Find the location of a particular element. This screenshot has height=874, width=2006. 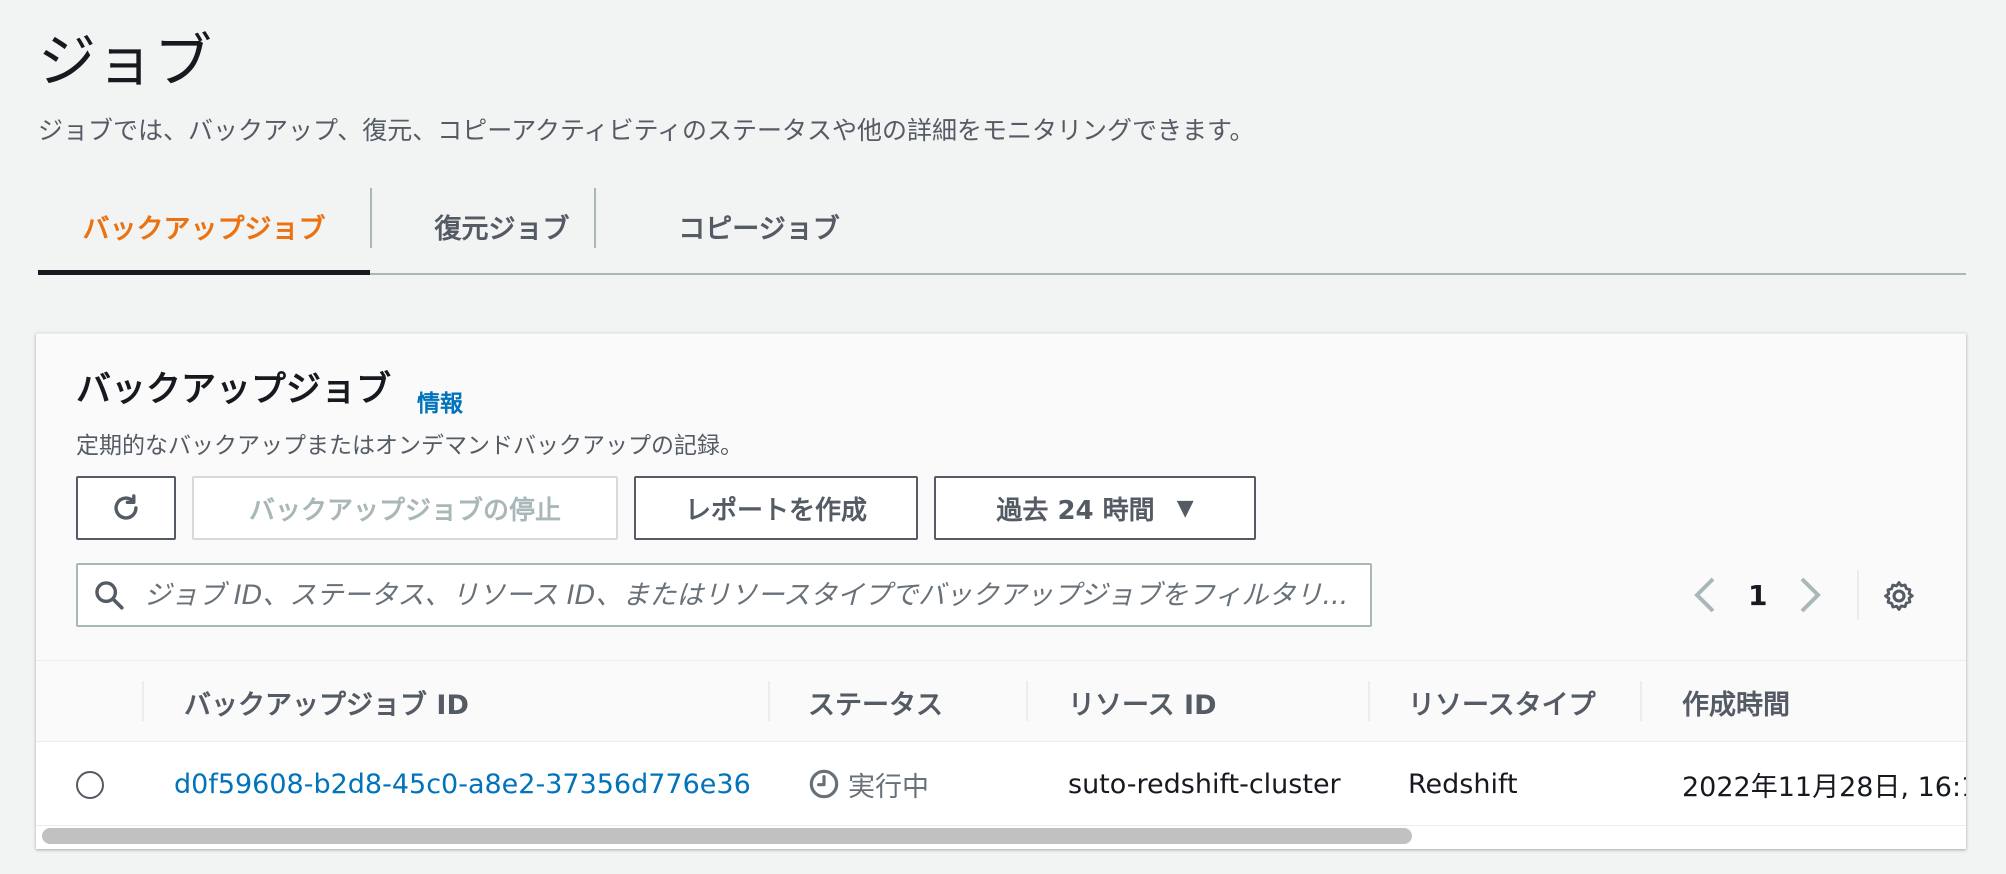

row-select-radio is located at coordinates (90, 785).